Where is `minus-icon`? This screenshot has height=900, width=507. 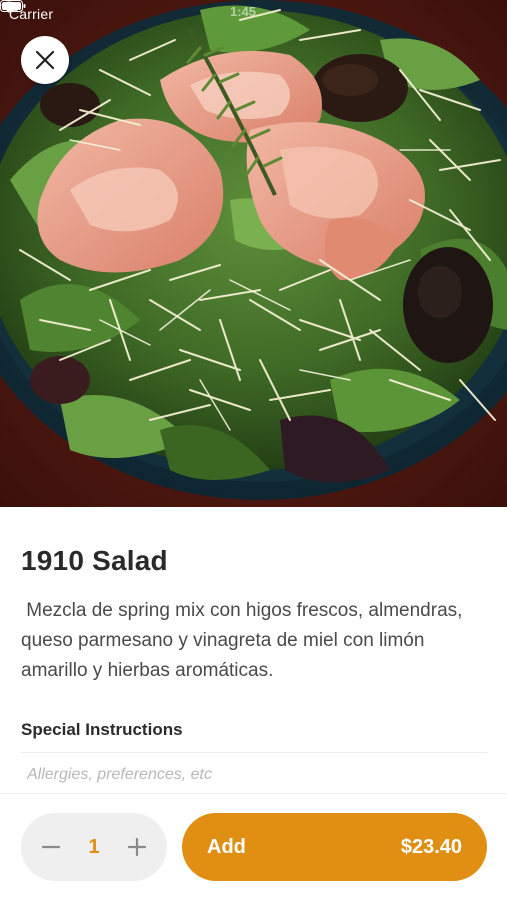
minus-icon is located at coordinates (51, 847).